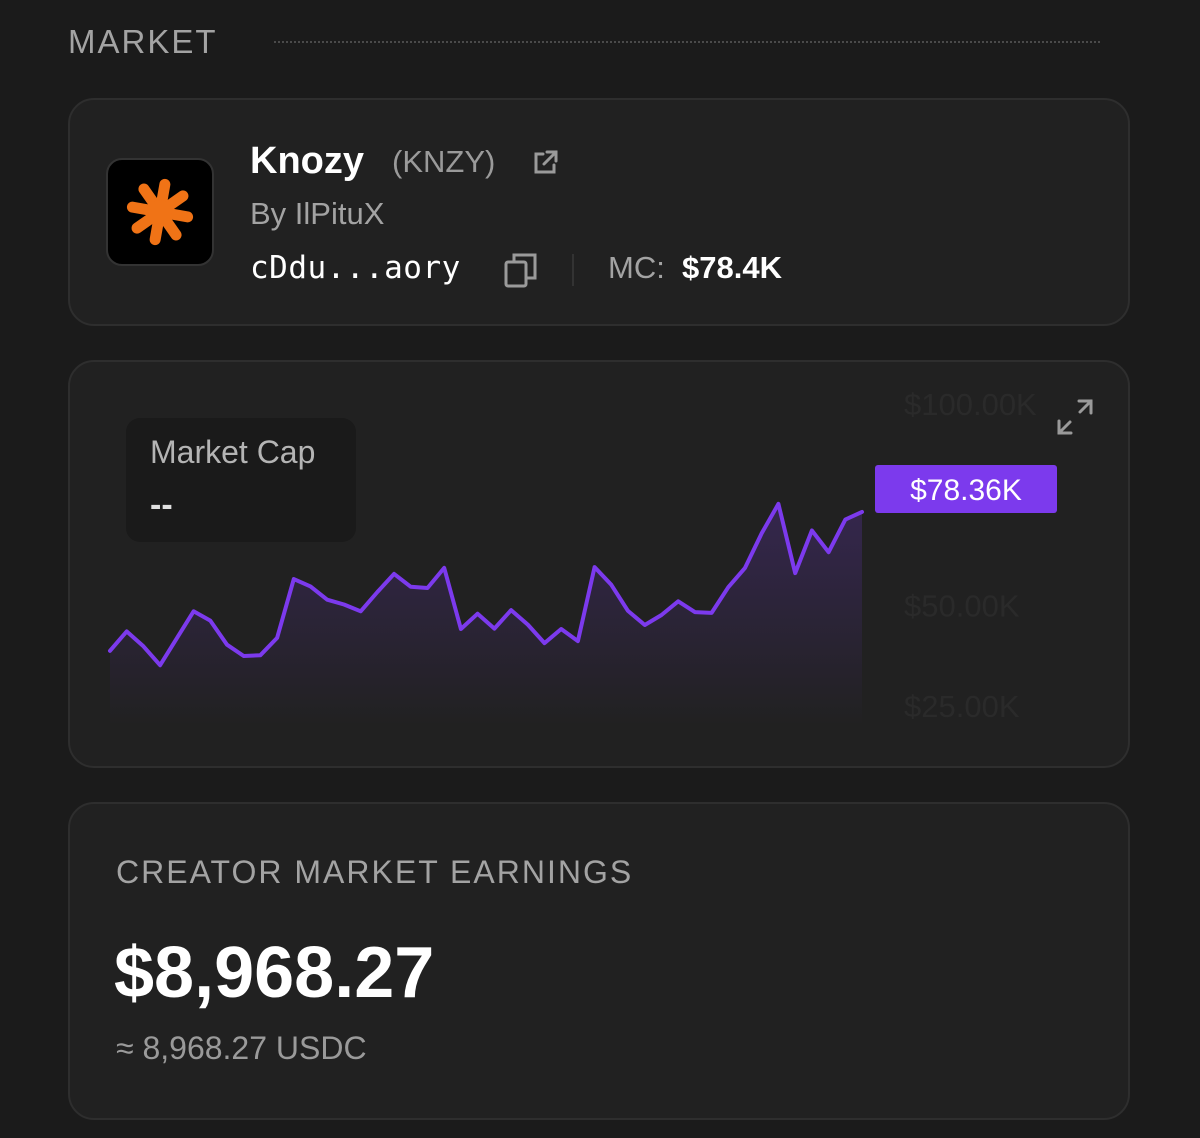 This screenshot has width=1200, height=1138. What do you see at coordinates (573, 270) in the screenshot?
I see `vertical-divider` at bounding box center [573, 270].